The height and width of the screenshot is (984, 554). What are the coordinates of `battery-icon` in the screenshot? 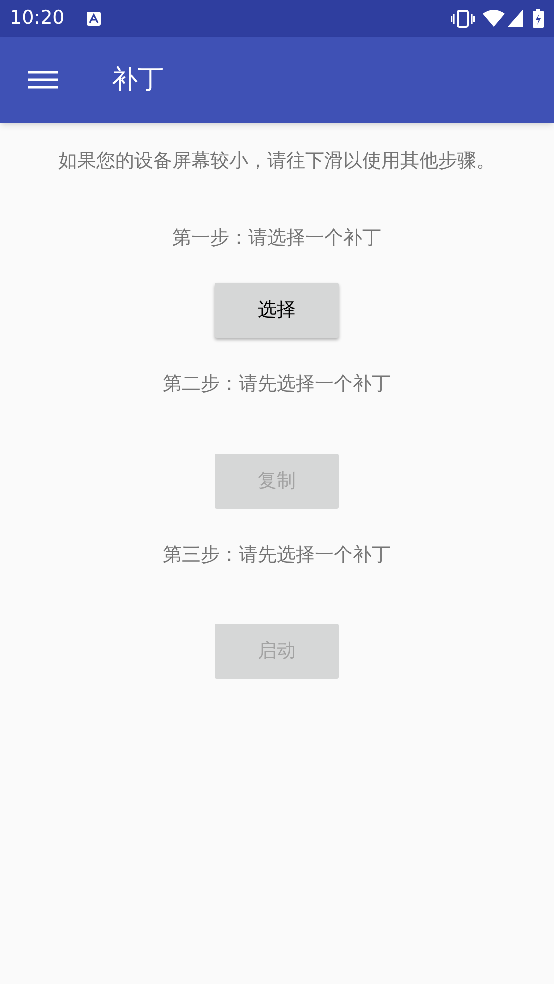 It's located at (538, 18).